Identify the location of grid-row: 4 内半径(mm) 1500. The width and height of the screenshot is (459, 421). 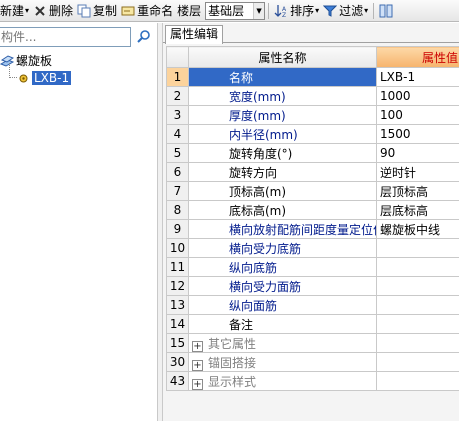
(312, 134).